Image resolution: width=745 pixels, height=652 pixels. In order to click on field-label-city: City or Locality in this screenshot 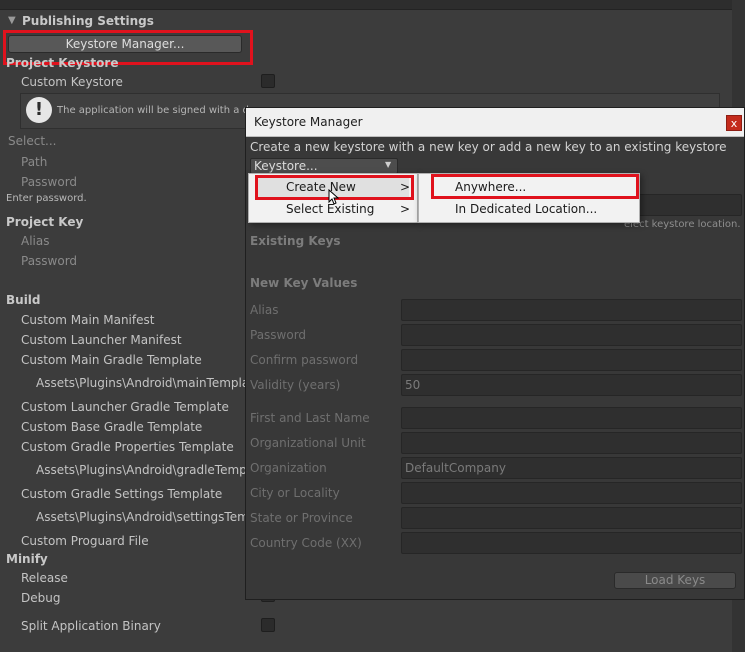, I will do `click(295, 493)`.